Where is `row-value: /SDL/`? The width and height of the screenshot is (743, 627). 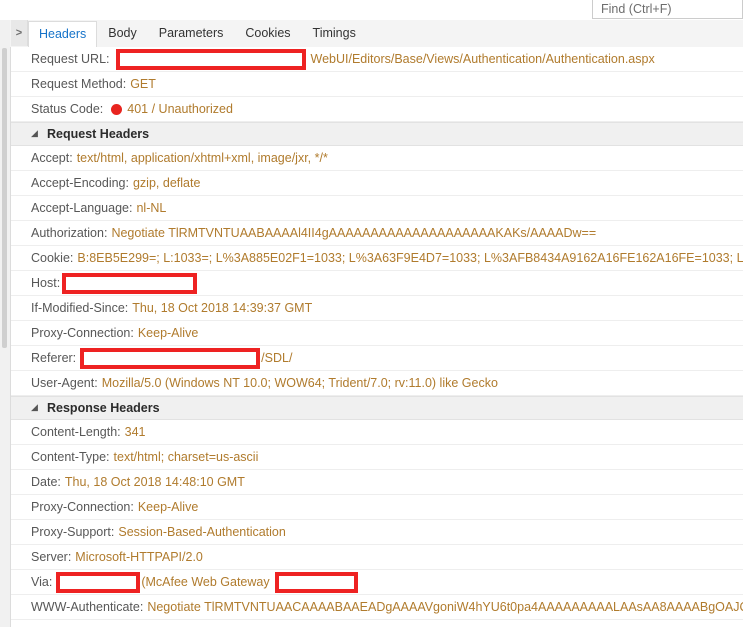 row-value: /SDL/ is located at coordinates (277, 358).